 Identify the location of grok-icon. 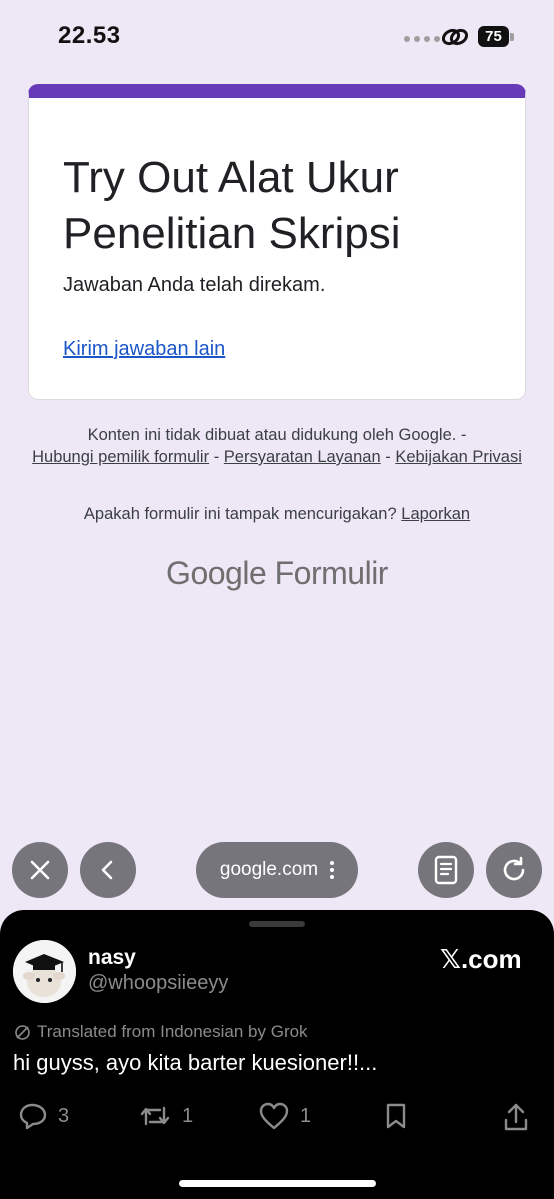
(22, 1032).